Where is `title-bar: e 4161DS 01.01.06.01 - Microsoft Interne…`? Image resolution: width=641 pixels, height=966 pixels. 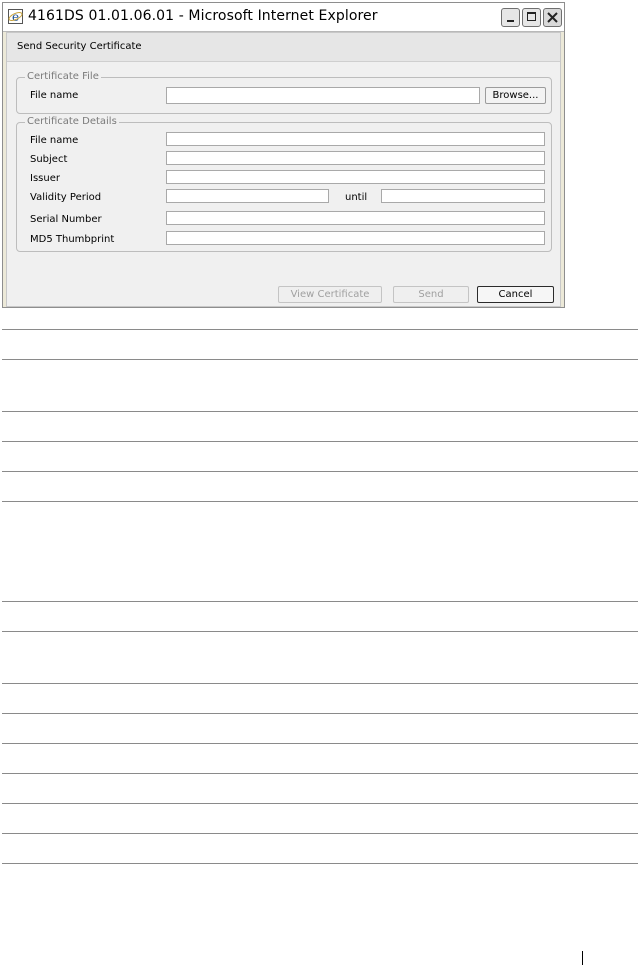
title-bar: e 4161DS 01.01.06.01 - Microsoft Interne… is located at coordinates (283, 17).